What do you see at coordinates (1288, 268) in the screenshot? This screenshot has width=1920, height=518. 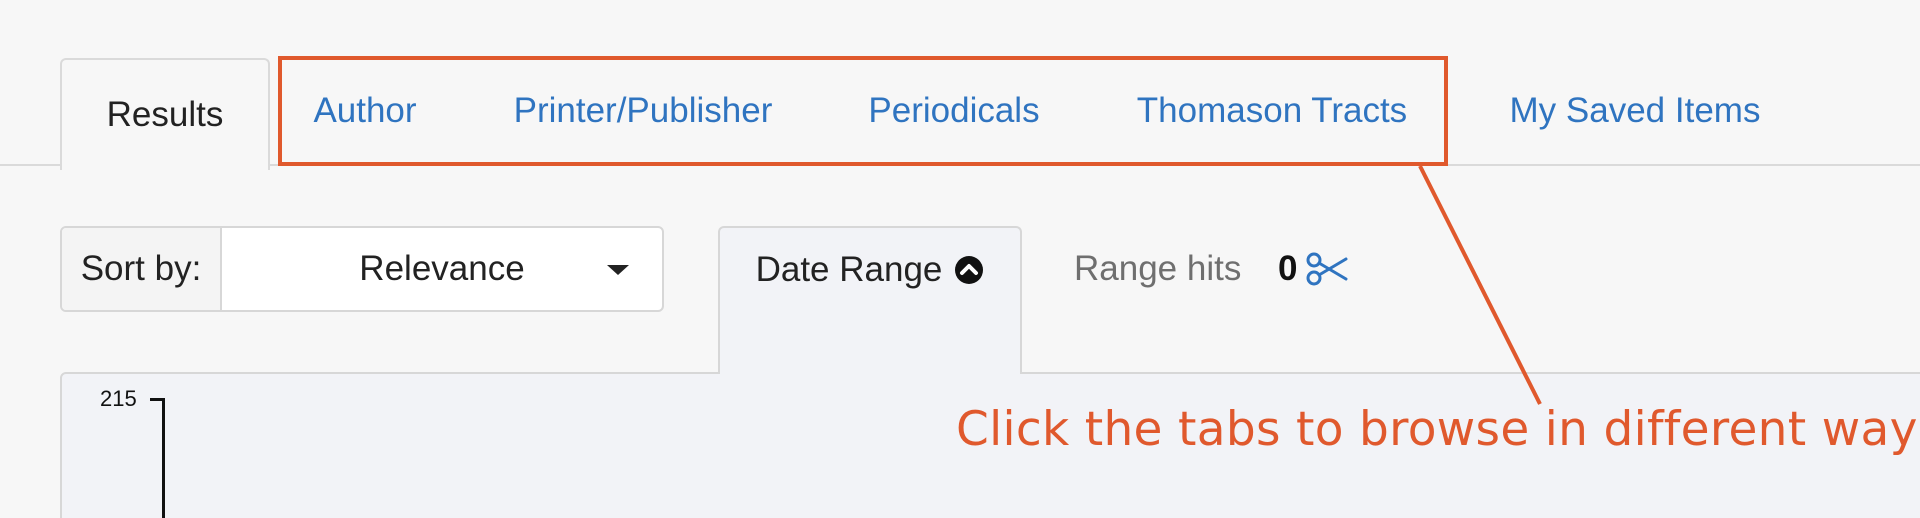 I see `range-hits-count: 0` at bounding box center [1288, 268].